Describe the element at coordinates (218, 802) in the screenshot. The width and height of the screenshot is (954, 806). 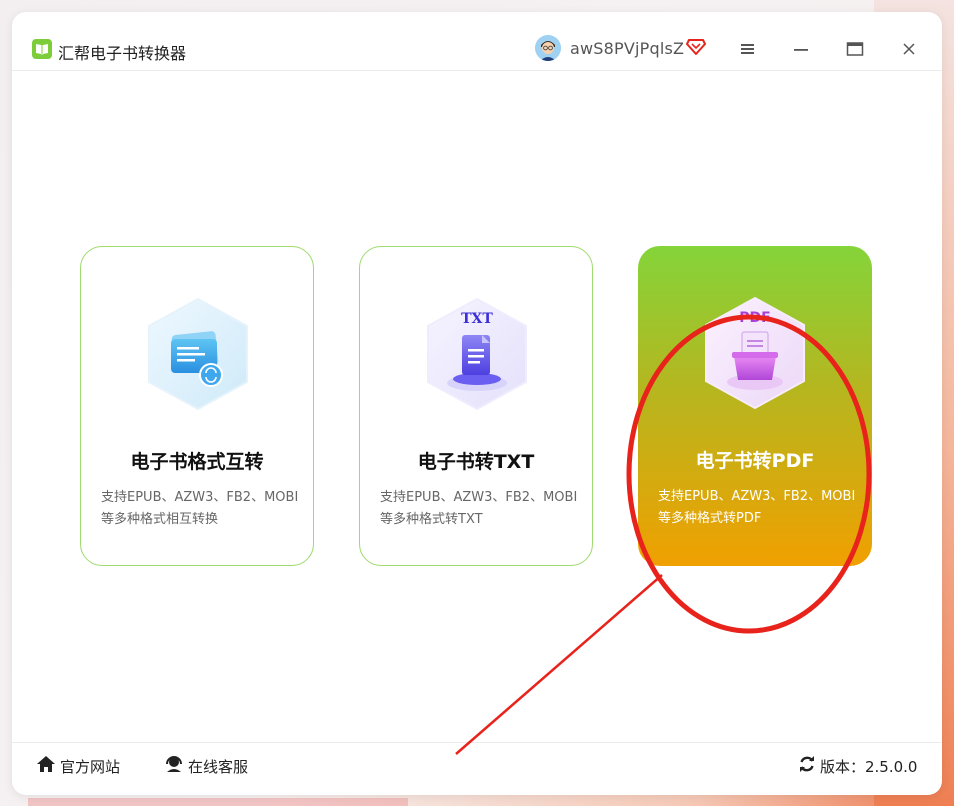
I see `background-decoration-bottom` at that location.